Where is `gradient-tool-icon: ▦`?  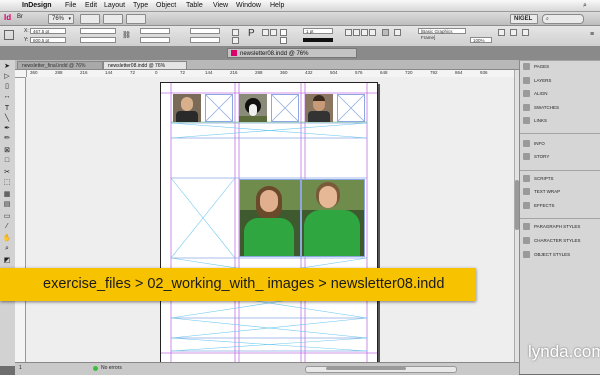 gradient-tool-icon: ▦ is located at coordinates (7, 195).